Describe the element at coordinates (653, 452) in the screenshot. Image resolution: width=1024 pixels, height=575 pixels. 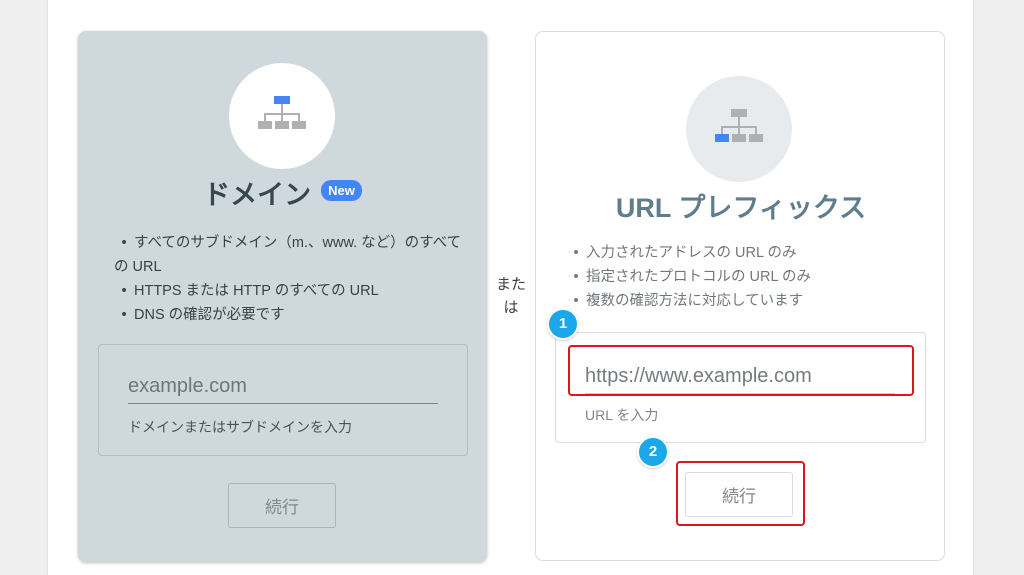
I see `step-2-marker: 2` at that location.